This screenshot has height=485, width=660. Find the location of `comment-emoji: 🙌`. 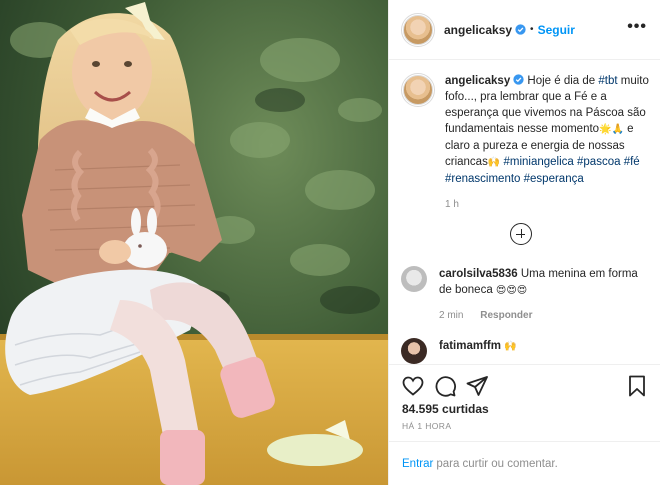

comment-emoji: 🙌 is located at coordinates (510, 346).